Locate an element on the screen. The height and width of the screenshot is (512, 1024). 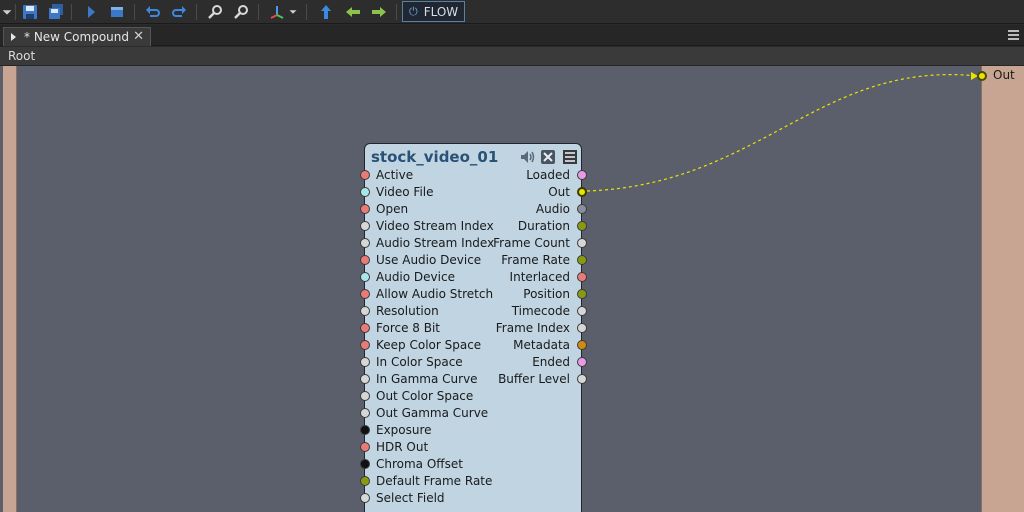
input-port-label: Chroma Offset is located at coordinates (419, 464).